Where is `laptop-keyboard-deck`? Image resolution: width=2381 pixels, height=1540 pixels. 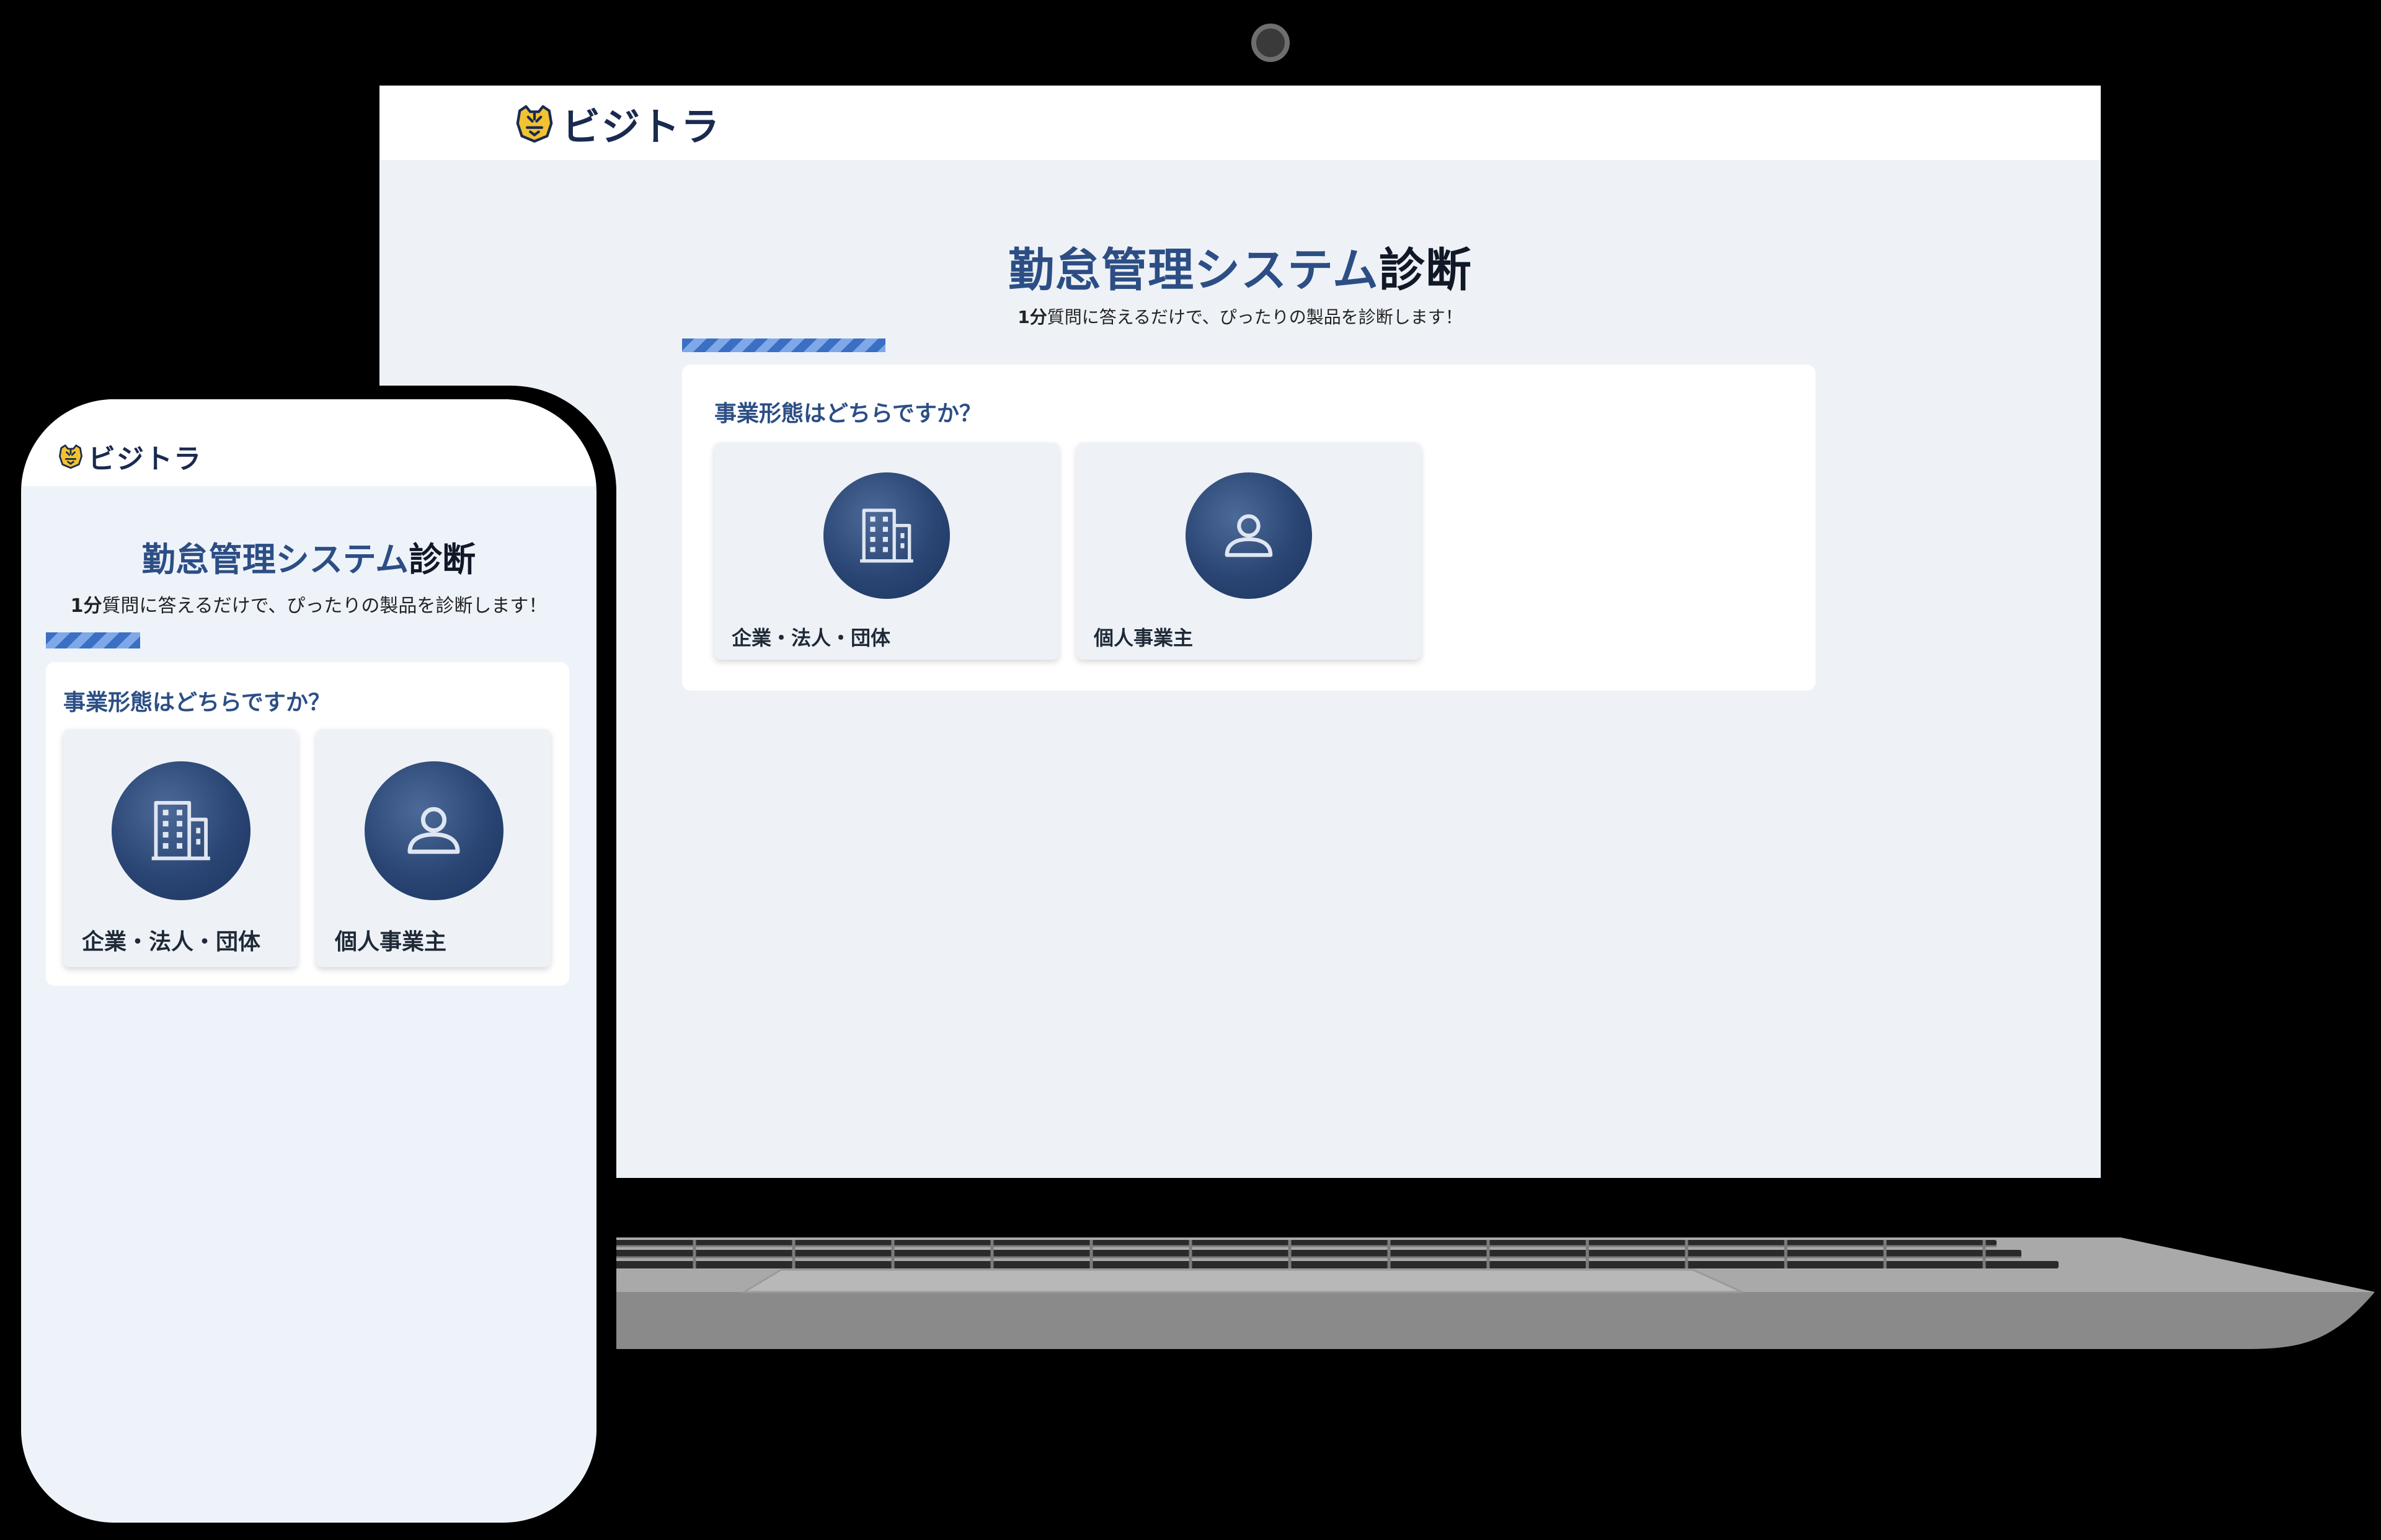 laptop-keyboard-deck is located at coordinates (1361, 1293).